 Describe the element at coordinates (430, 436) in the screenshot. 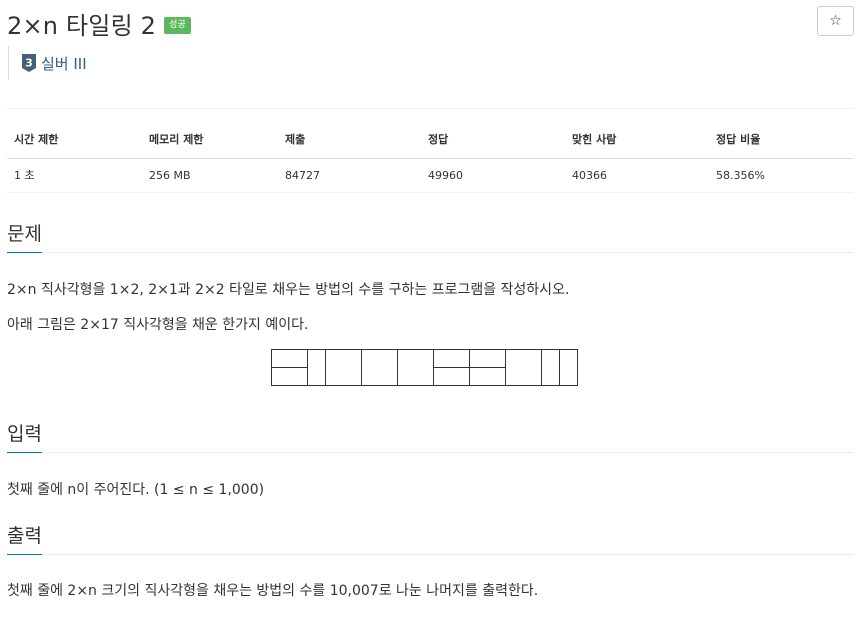

I see `input-section-header: 입력` at that location.